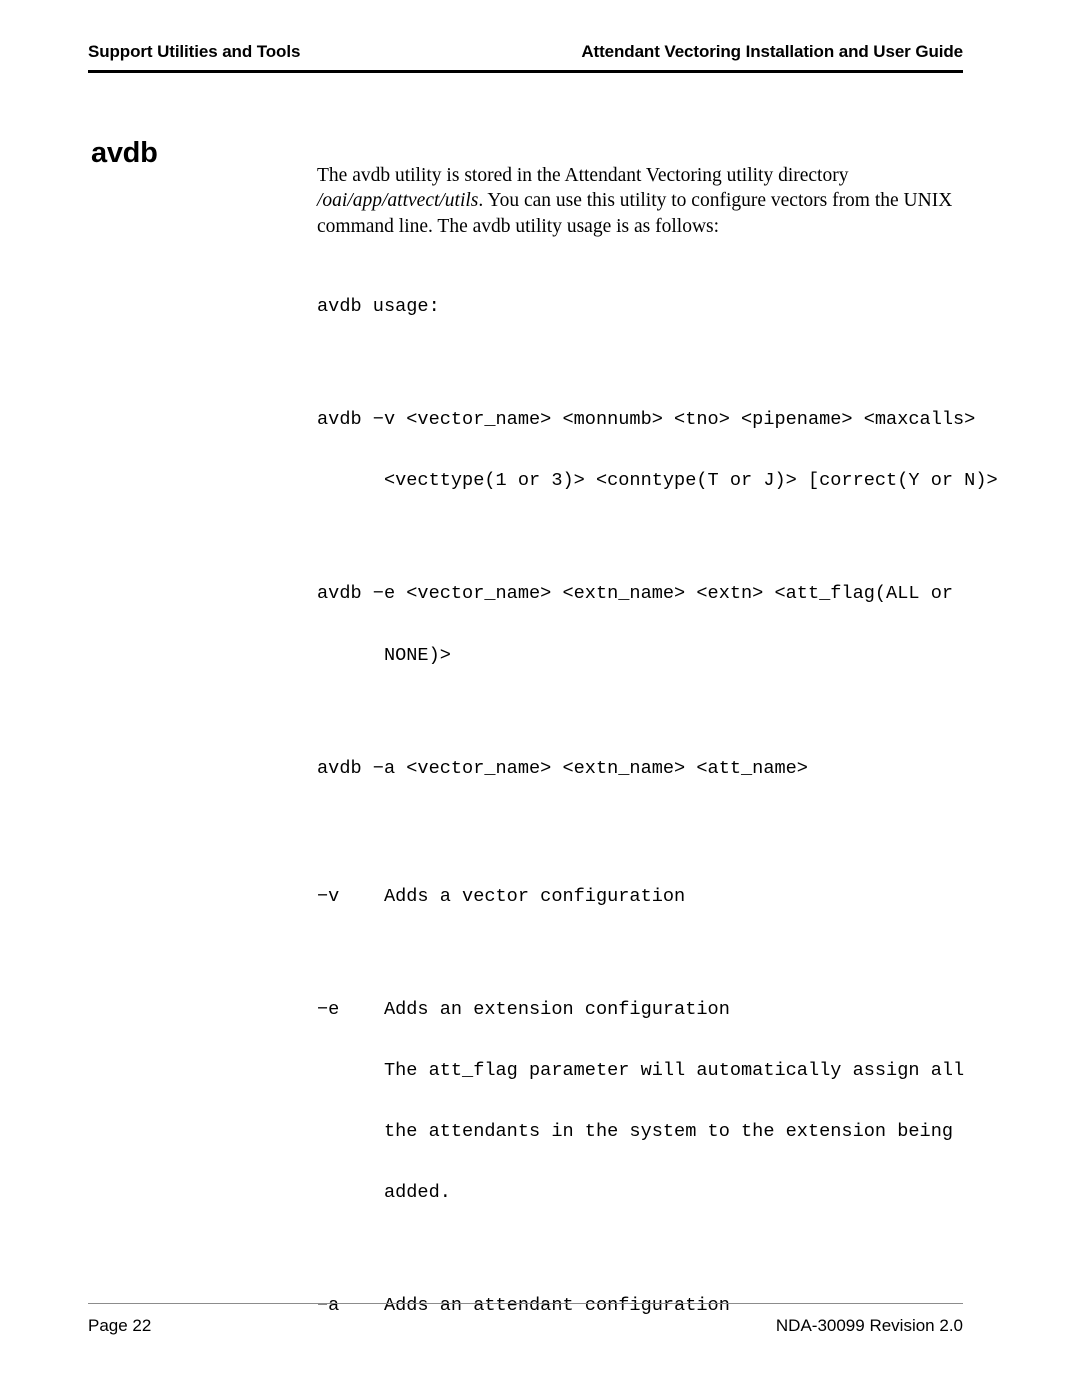 The image size is (1080, 1397). What do you see at coordinates (384, 655) in the screenshot?
I see `extension-command-line-2: NONE)>` at bounding box center [384, 655].